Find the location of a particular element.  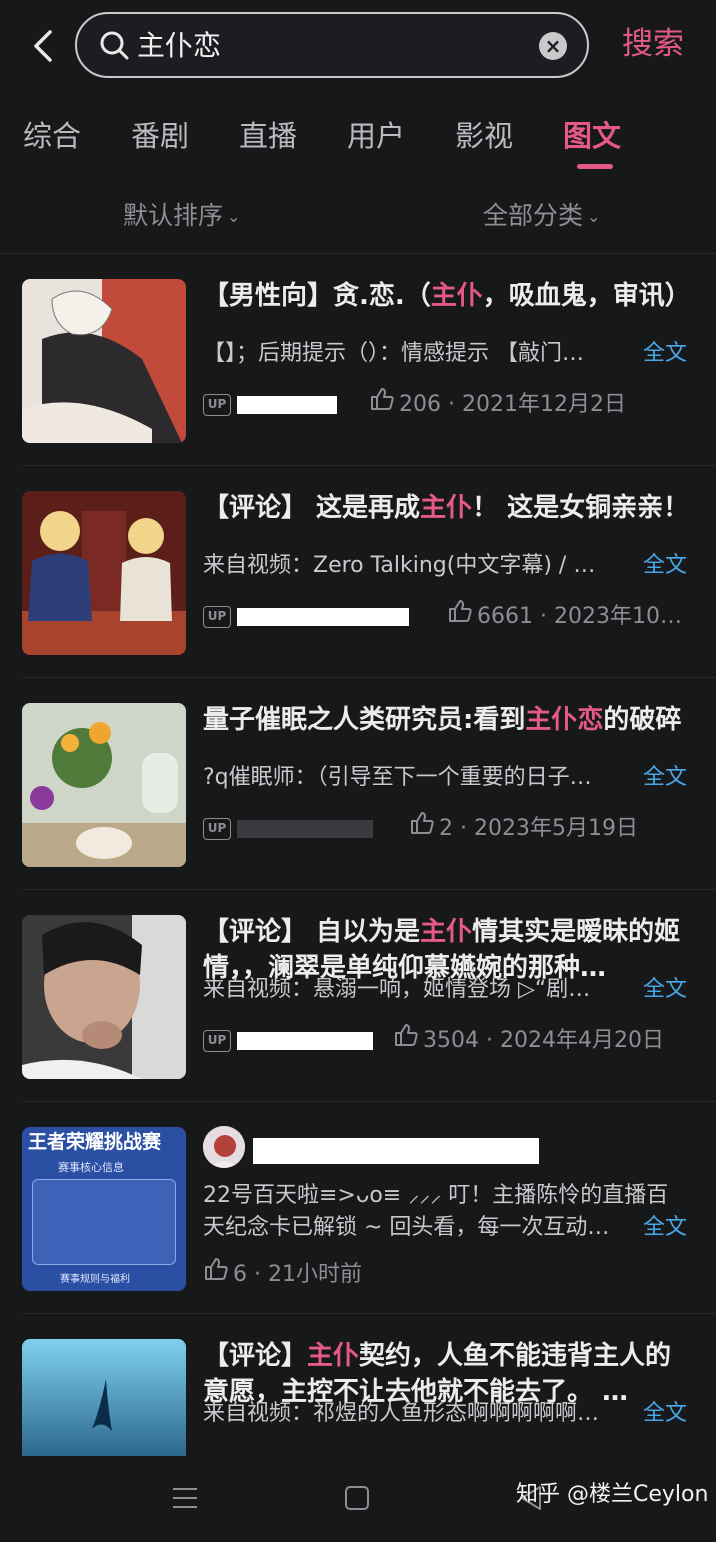

home-icon is located at coordinates (357, 1498).